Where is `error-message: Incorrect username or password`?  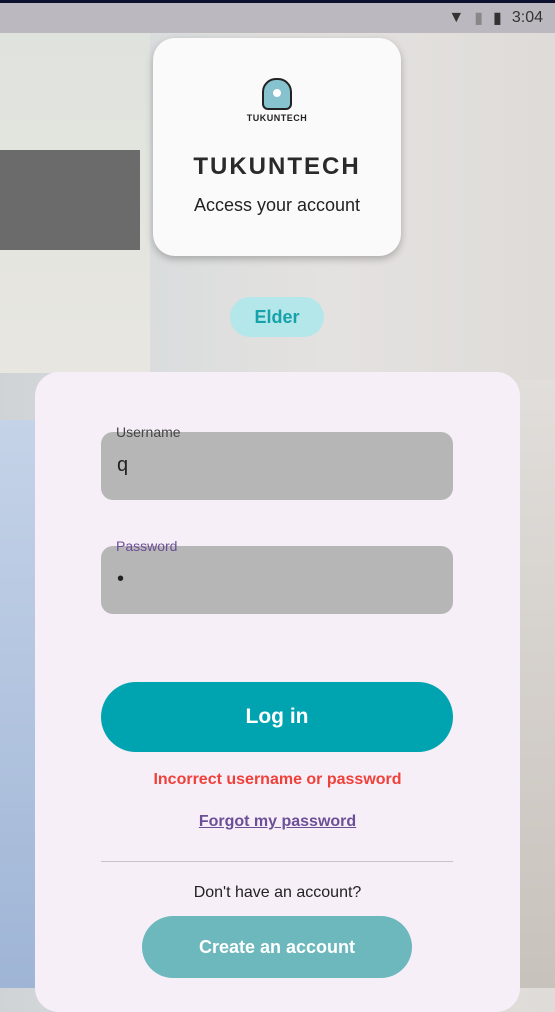 error-message: Incorrect username or password is located at coordinates (277, 779).